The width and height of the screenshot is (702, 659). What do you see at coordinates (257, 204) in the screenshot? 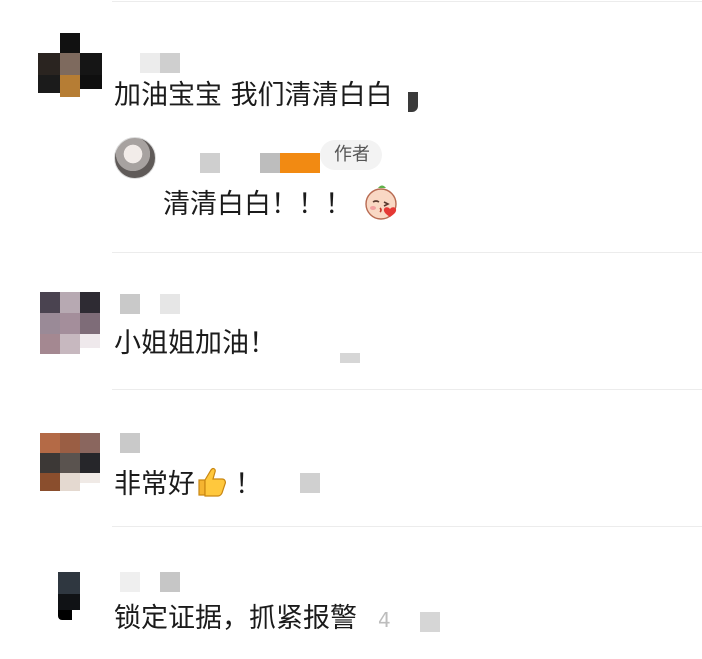
I see `reply-text: 清清白白！！！` at bounding box center [257, 204].